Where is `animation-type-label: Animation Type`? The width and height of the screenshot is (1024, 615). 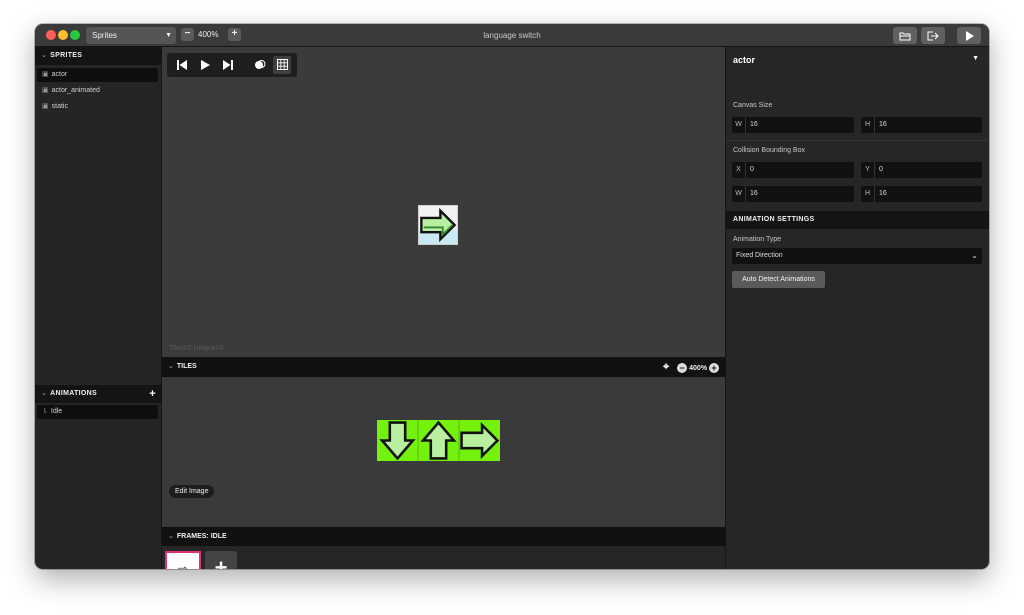 animation-type-label: Animation Type is located at coordinates (757, 239).